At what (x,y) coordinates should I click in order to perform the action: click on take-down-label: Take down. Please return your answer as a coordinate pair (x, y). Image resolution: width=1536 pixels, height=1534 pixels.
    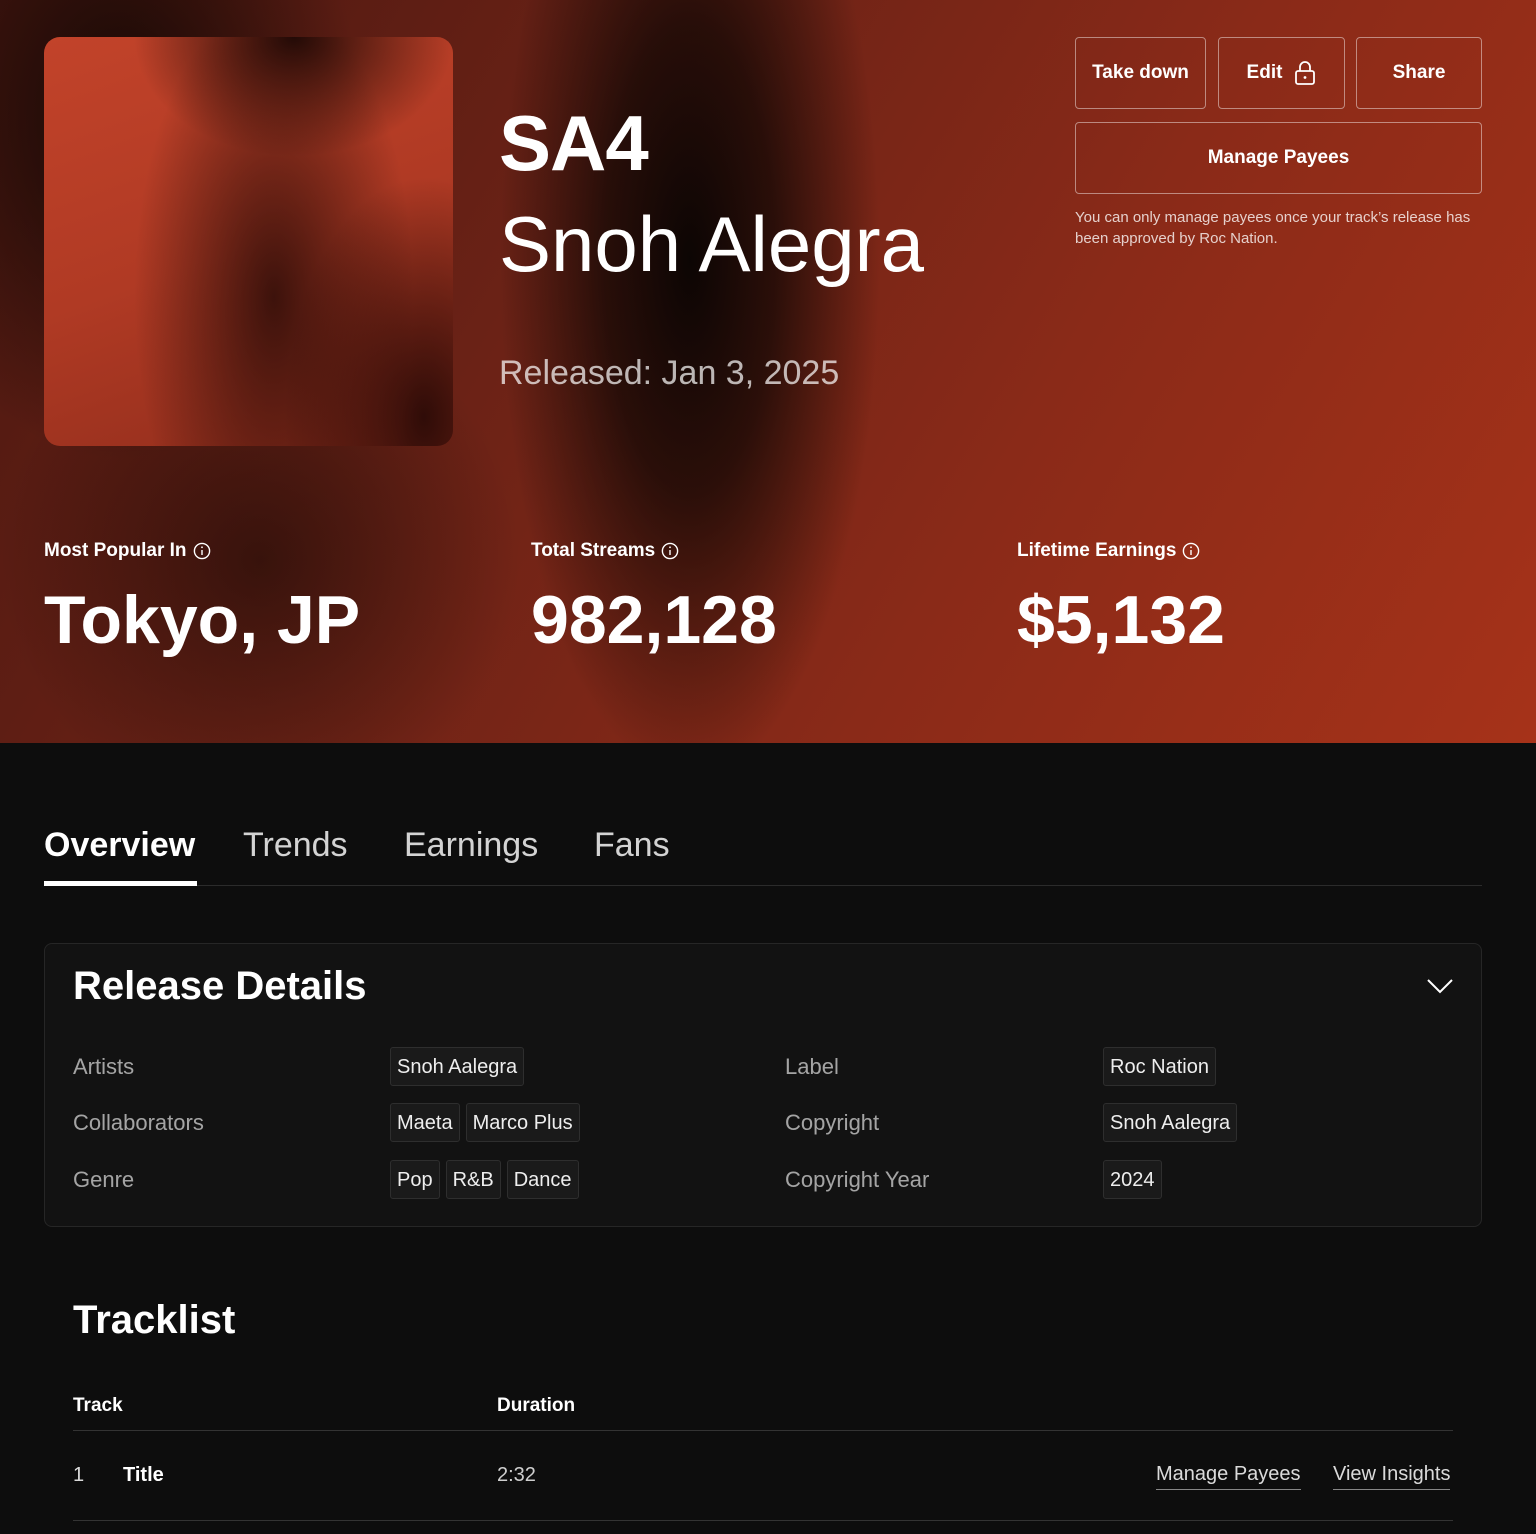
    Looking at the image, I should click on (1140, 72).